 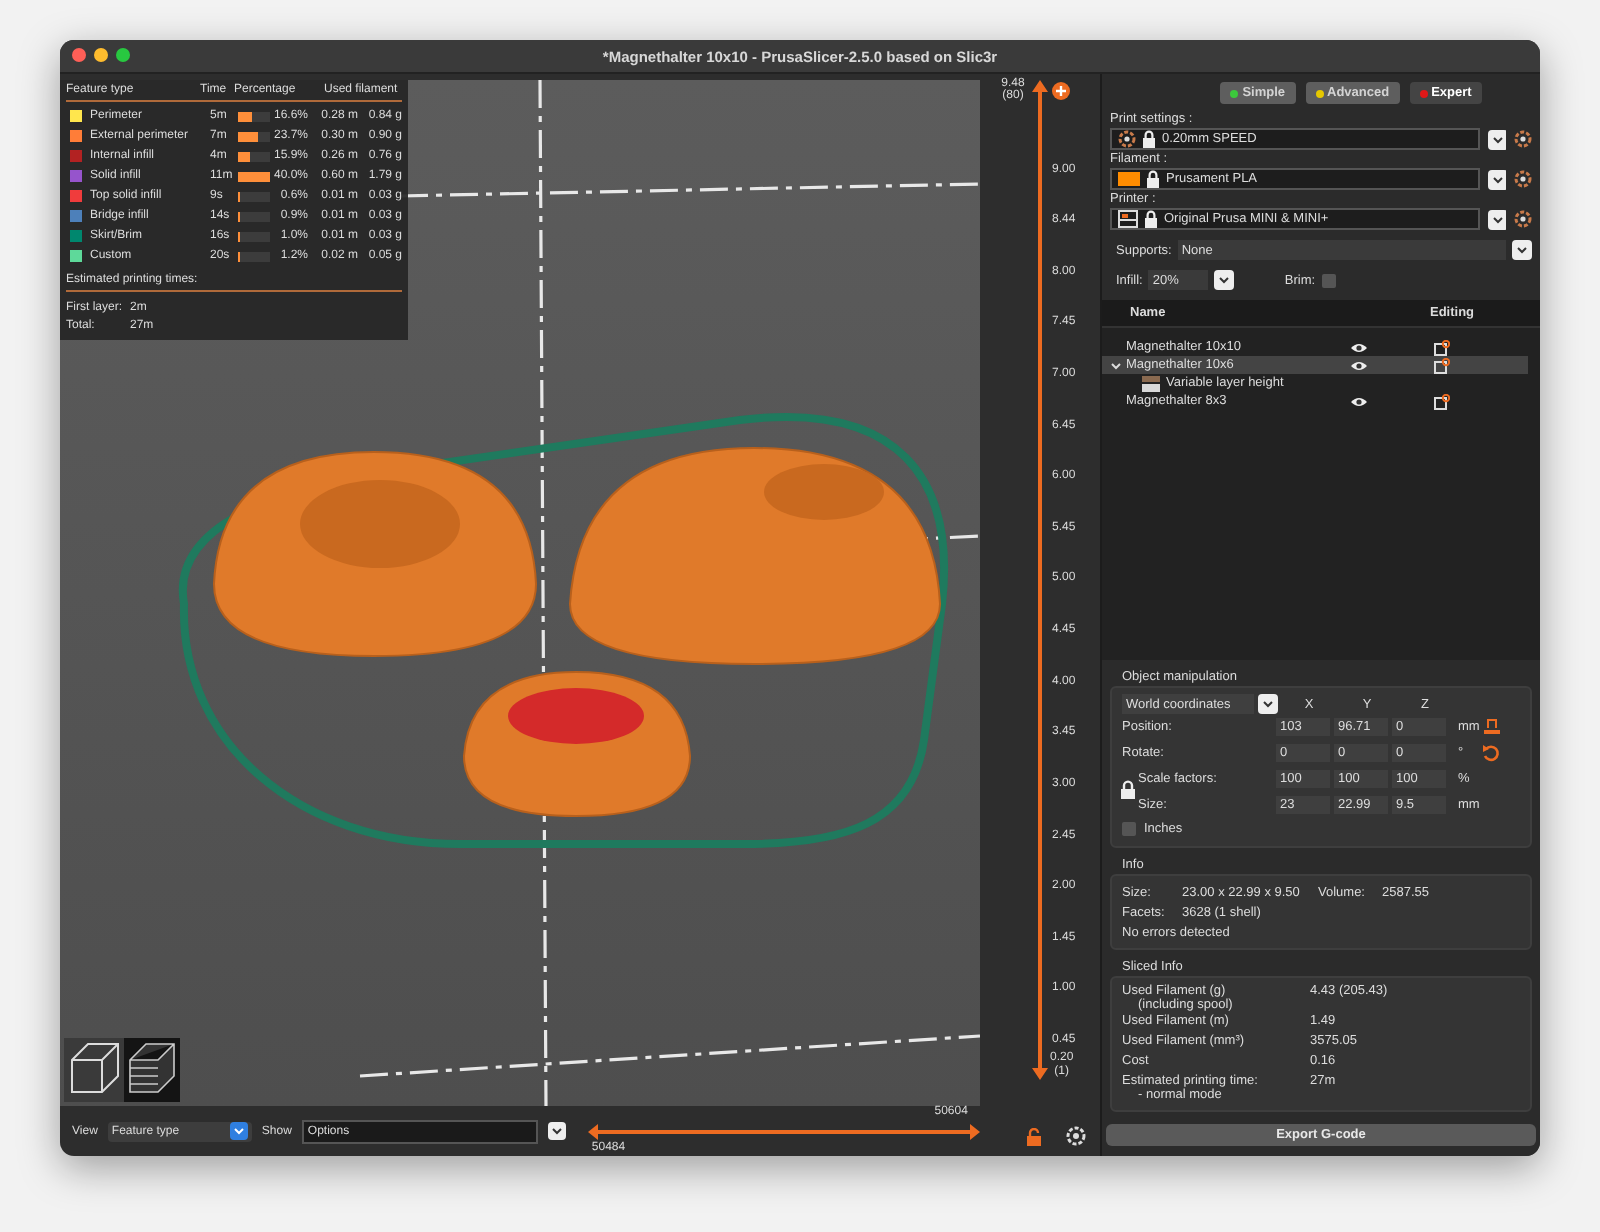 I want to click on layers-icon, so click(x=1151, y=383).